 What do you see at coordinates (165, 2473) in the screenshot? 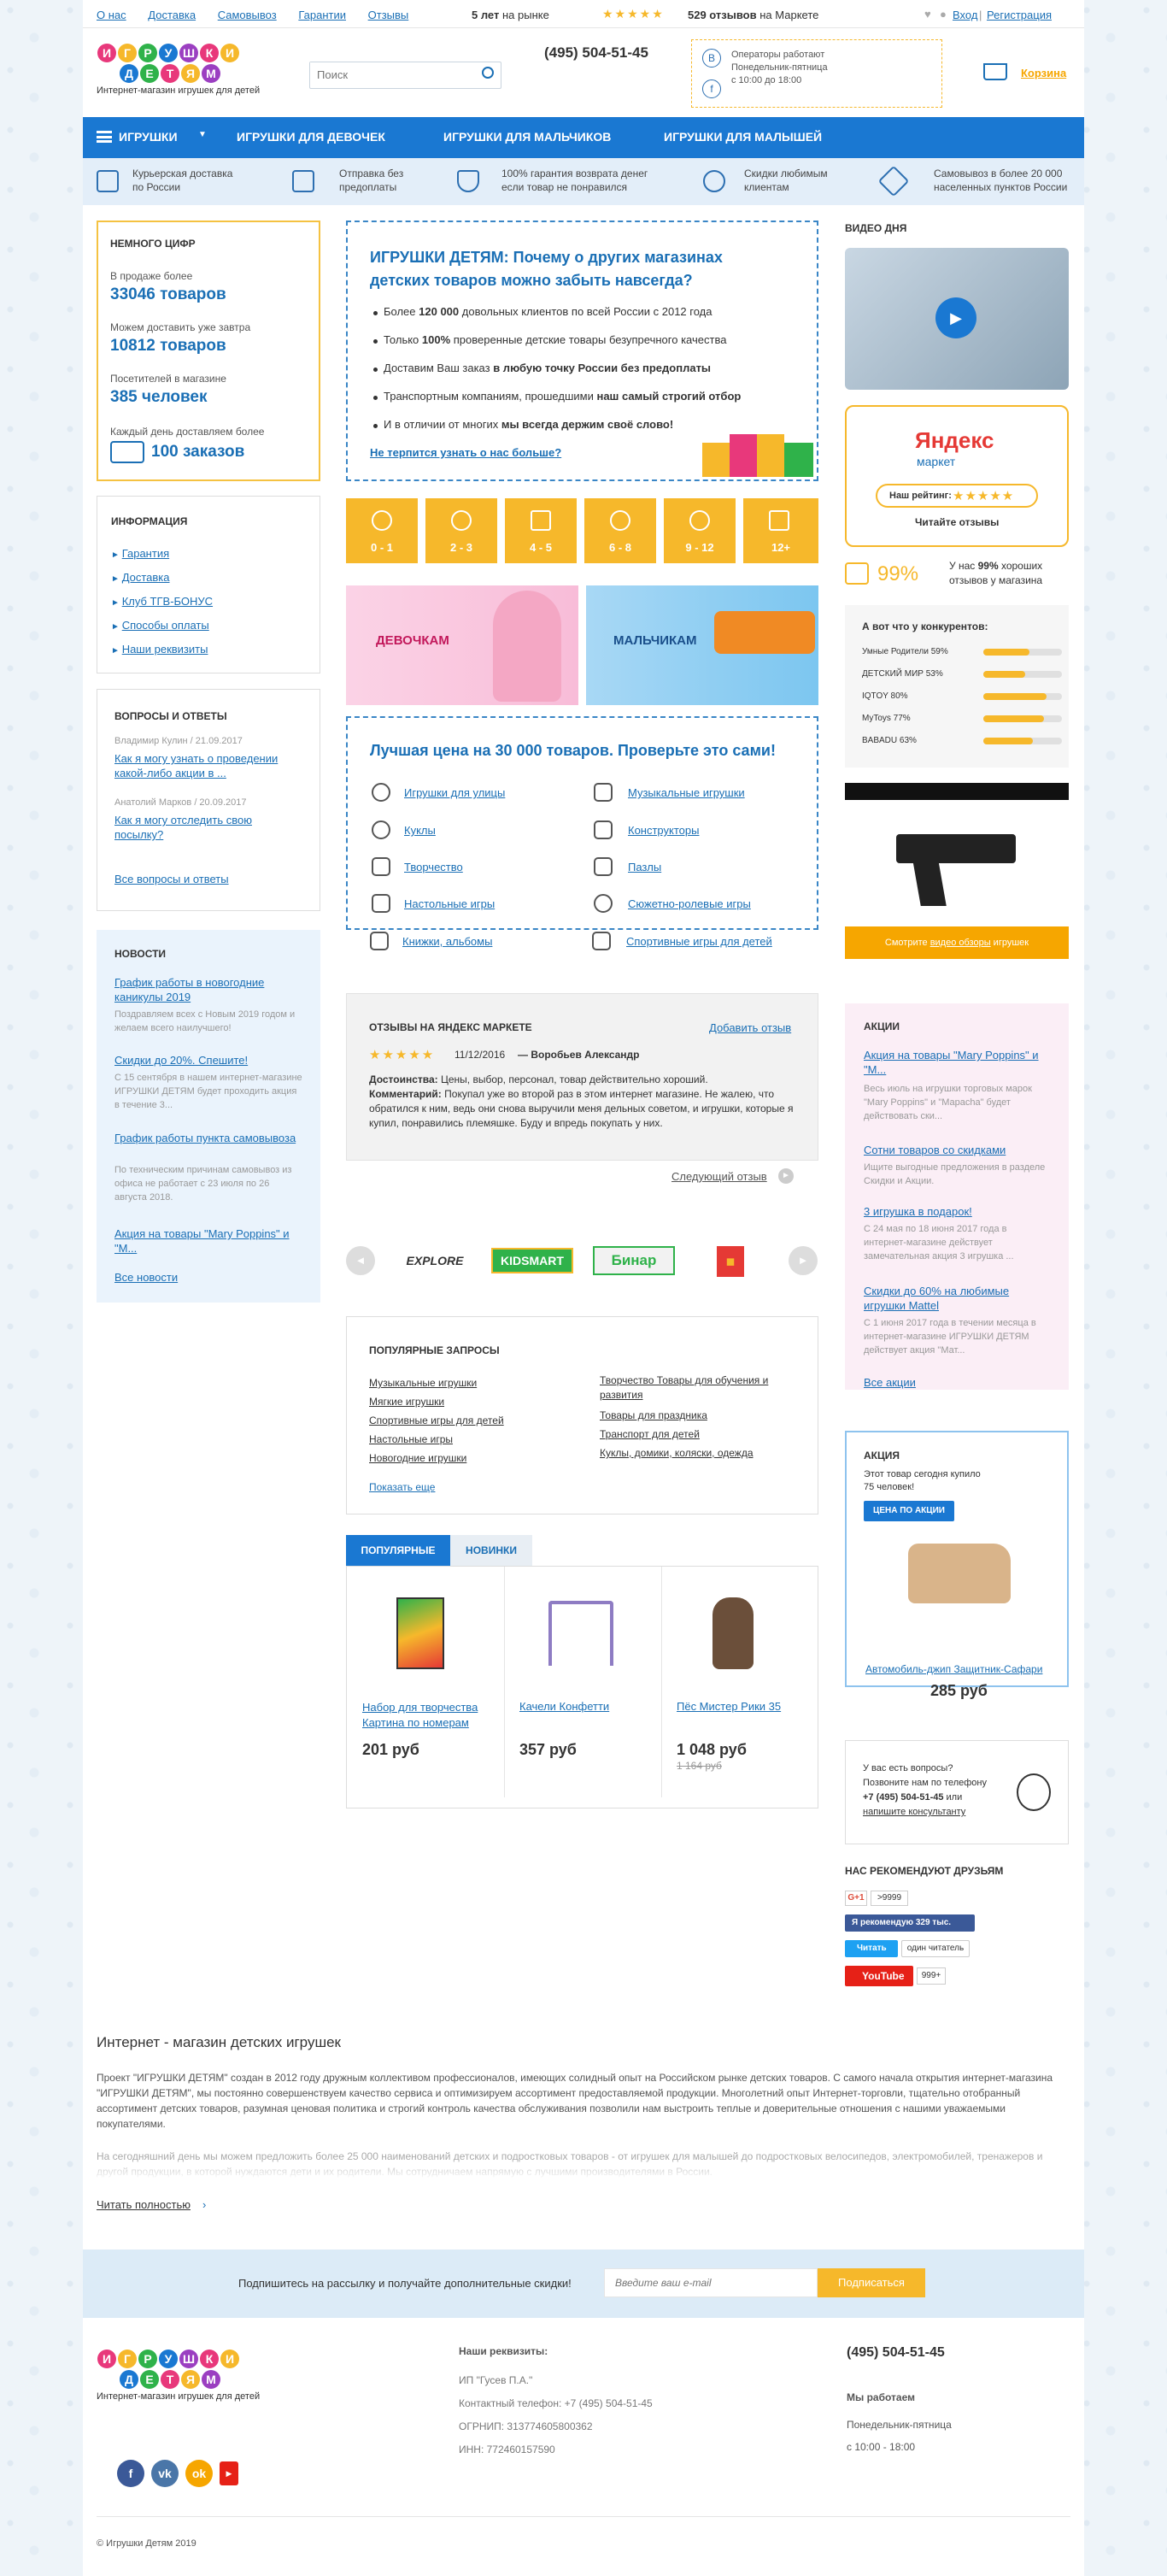
I see `vk-icon: vk` at bounding box center [165, 2473].